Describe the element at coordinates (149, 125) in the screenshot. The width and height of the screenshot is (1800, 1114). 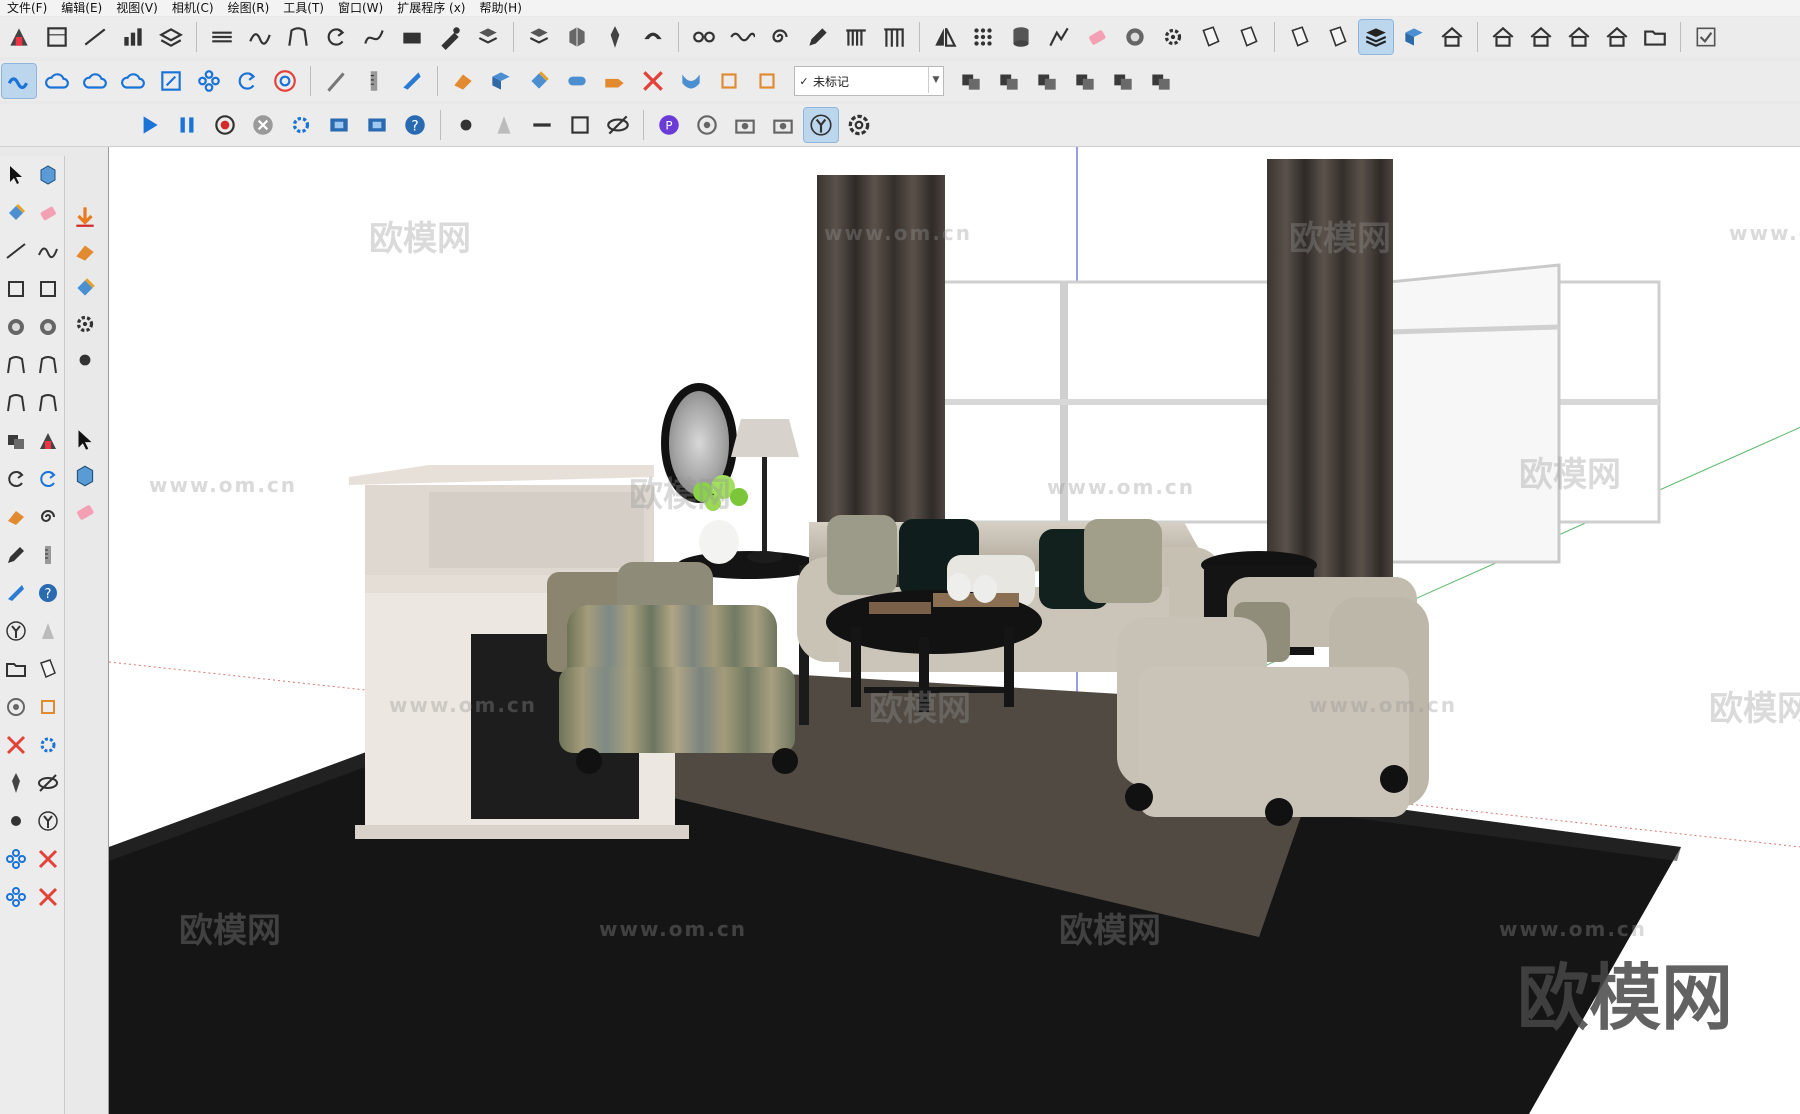
I see `play-button` at that location.